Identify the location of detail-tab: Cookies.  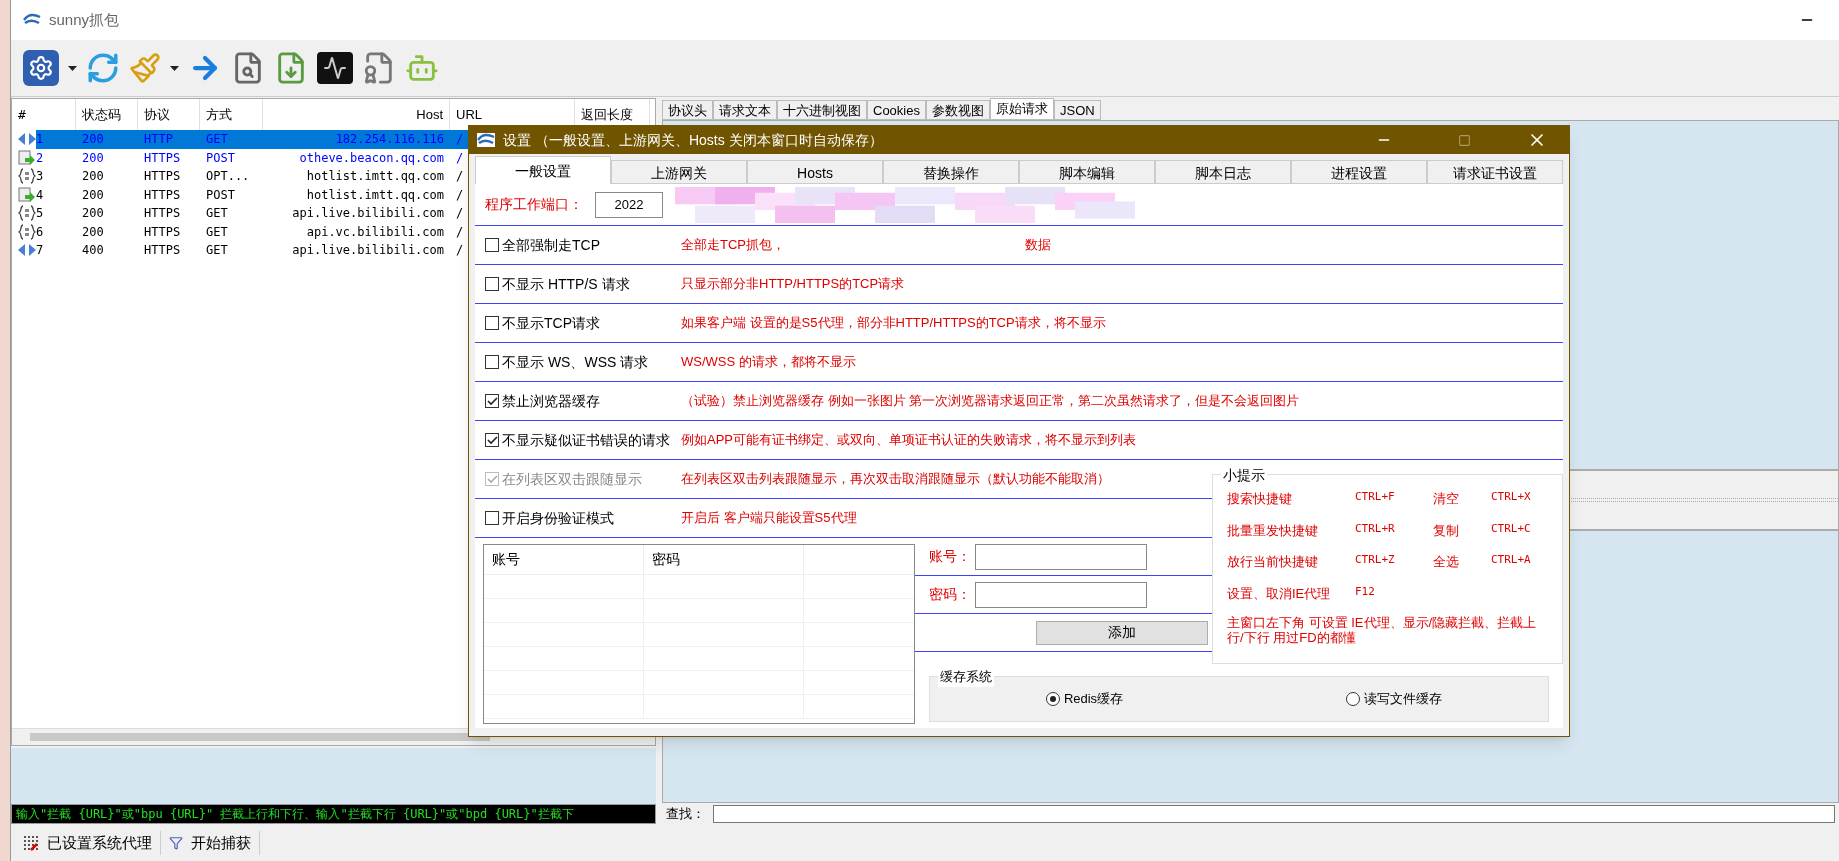
(896, 110).